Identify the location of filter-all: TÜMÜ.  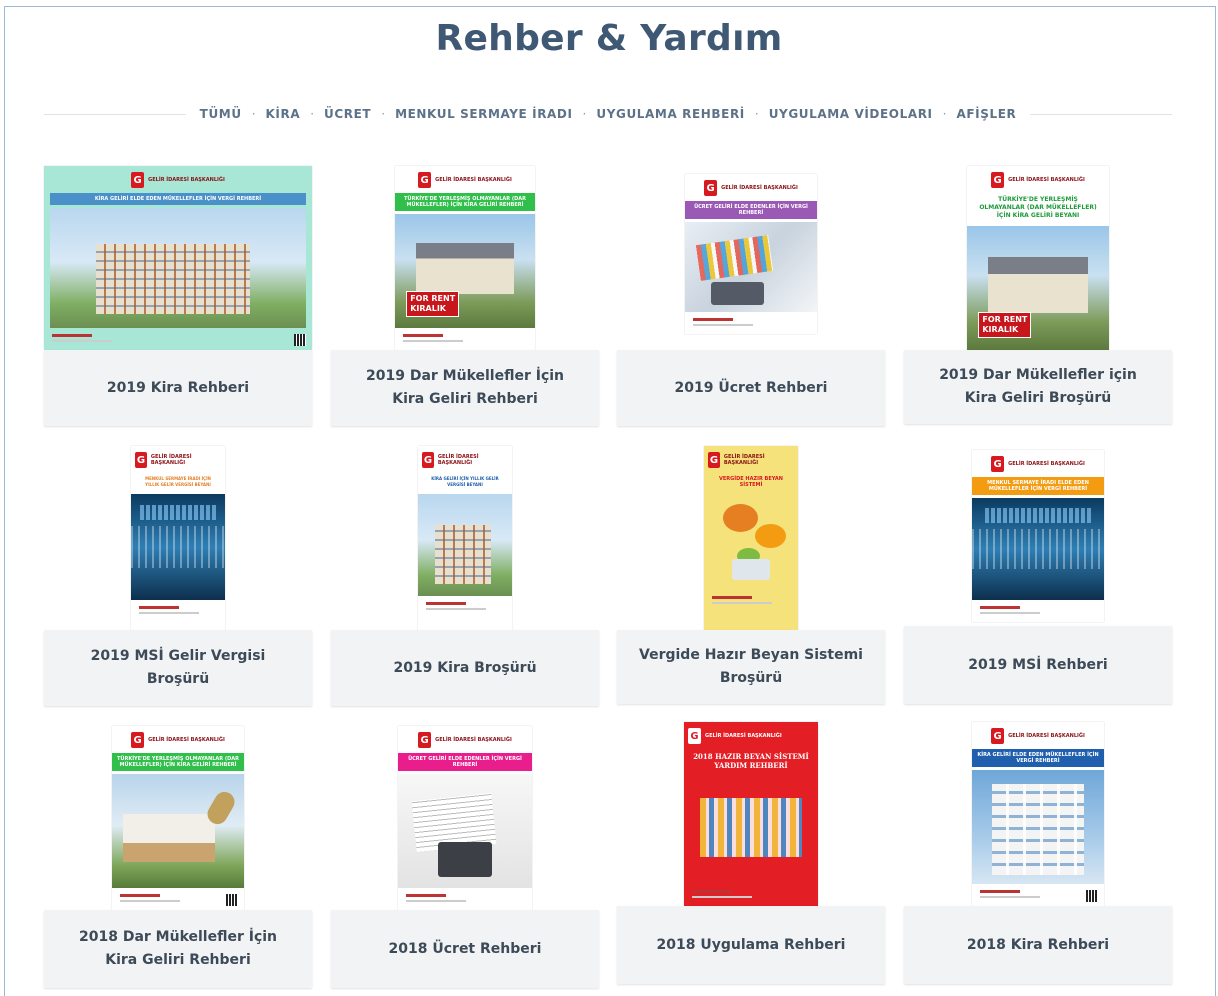
(221, 114).